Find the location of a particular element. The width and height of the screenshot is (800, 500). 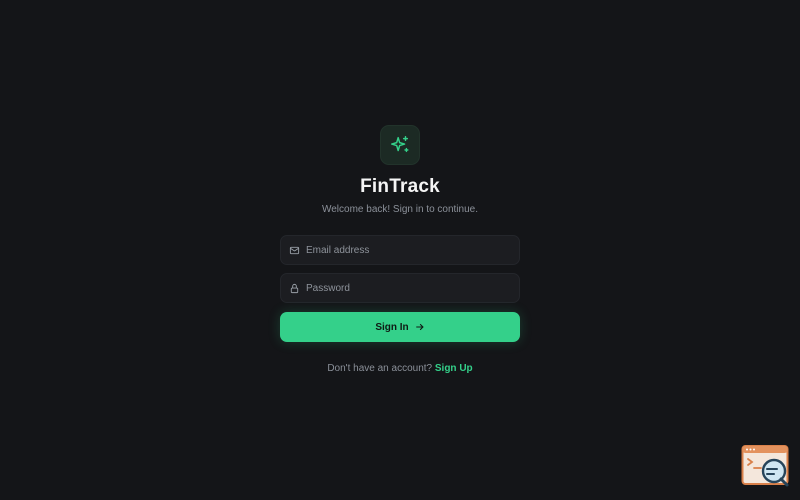

signup-prompt: Don't have an account? Sign Up is located at coordinates (400, 368).